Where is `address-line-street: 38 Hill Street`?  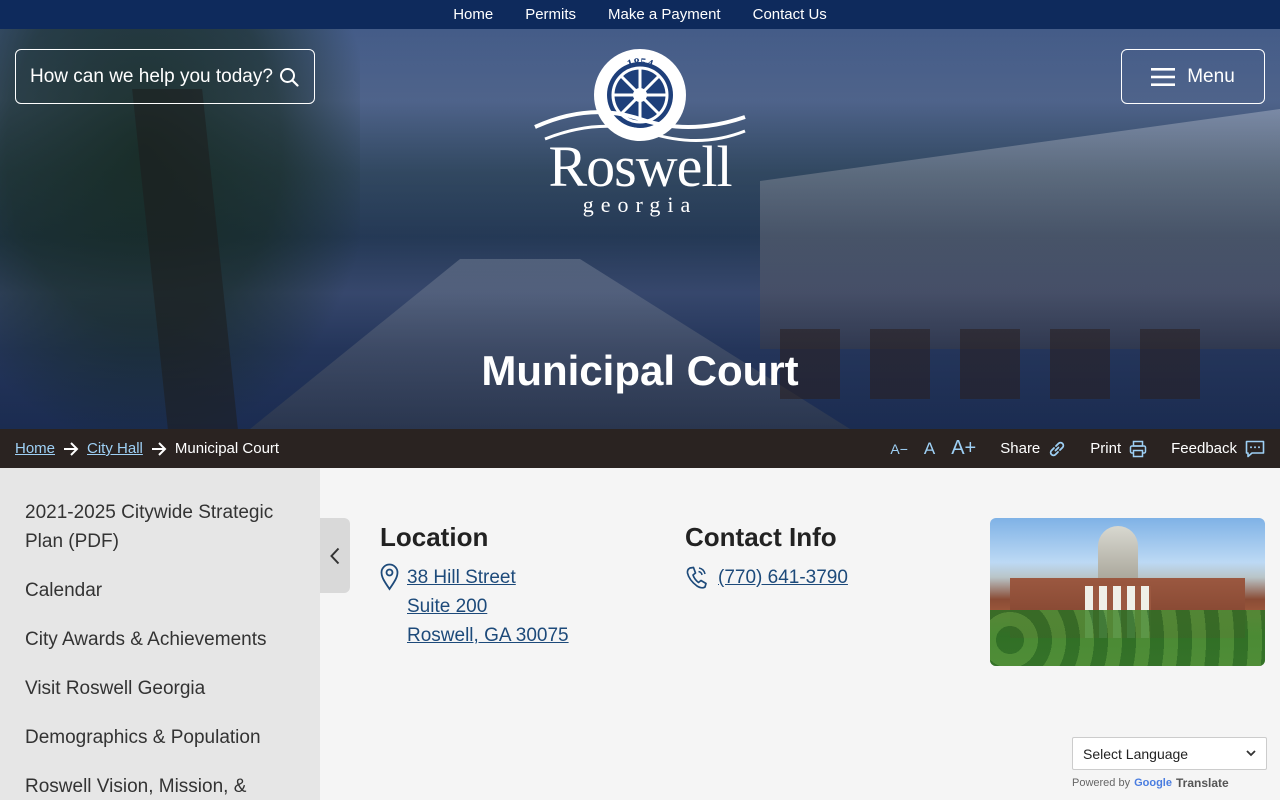
address-line-street: 38 Hill Street is located at coordinates (488, 577).